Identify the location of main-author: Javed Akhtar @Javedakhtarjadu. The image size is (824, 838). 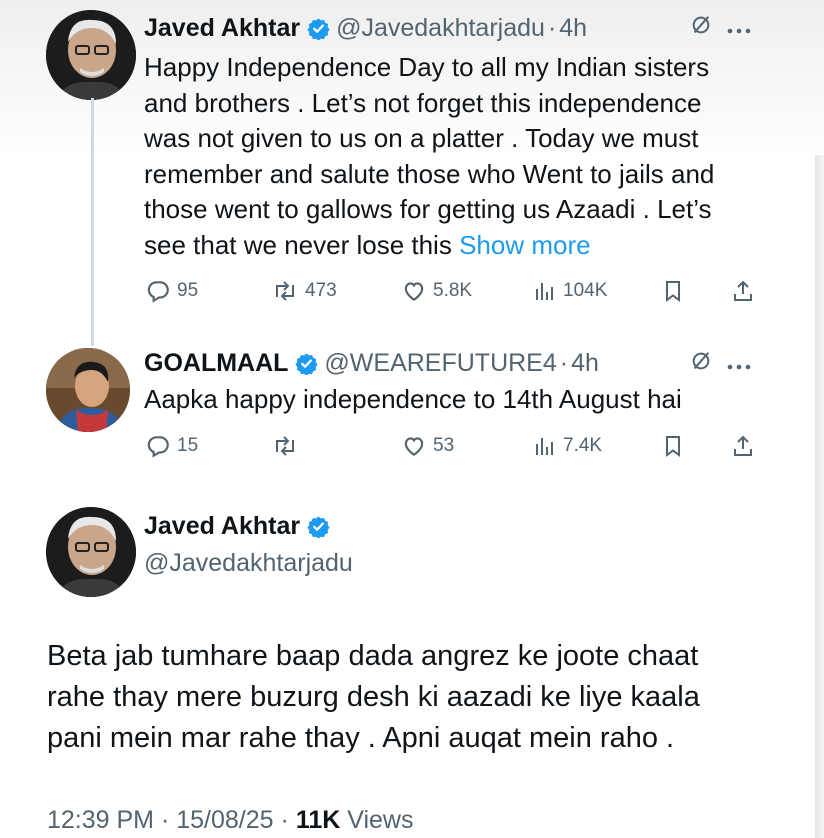
(248, 545).